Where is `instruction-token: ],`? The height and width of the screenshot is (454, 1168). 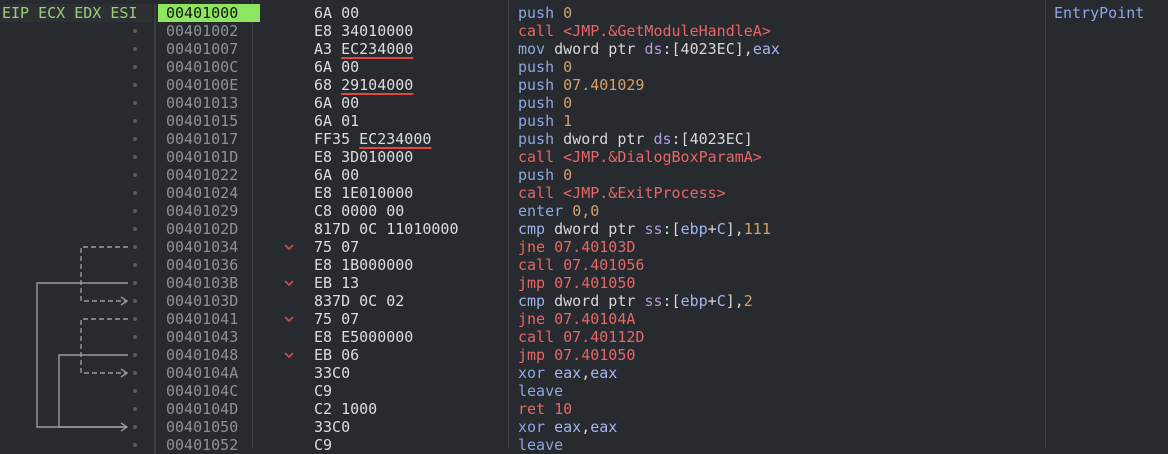 instruction-token: ], is located at coordinates (734, 229).